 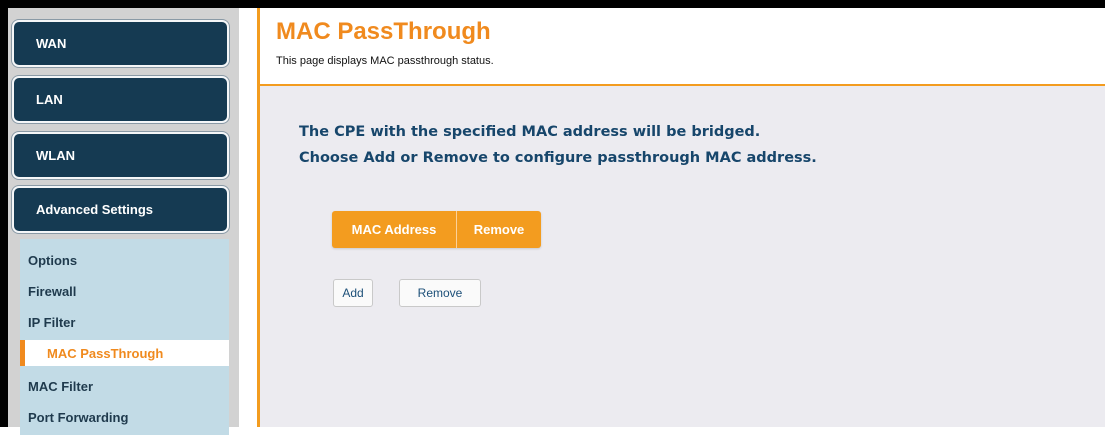 What do you see at coordinates (120, 155) in the screenshot?
I see `nav-wlan-button: WLAN` at bounding box center [120, 155].